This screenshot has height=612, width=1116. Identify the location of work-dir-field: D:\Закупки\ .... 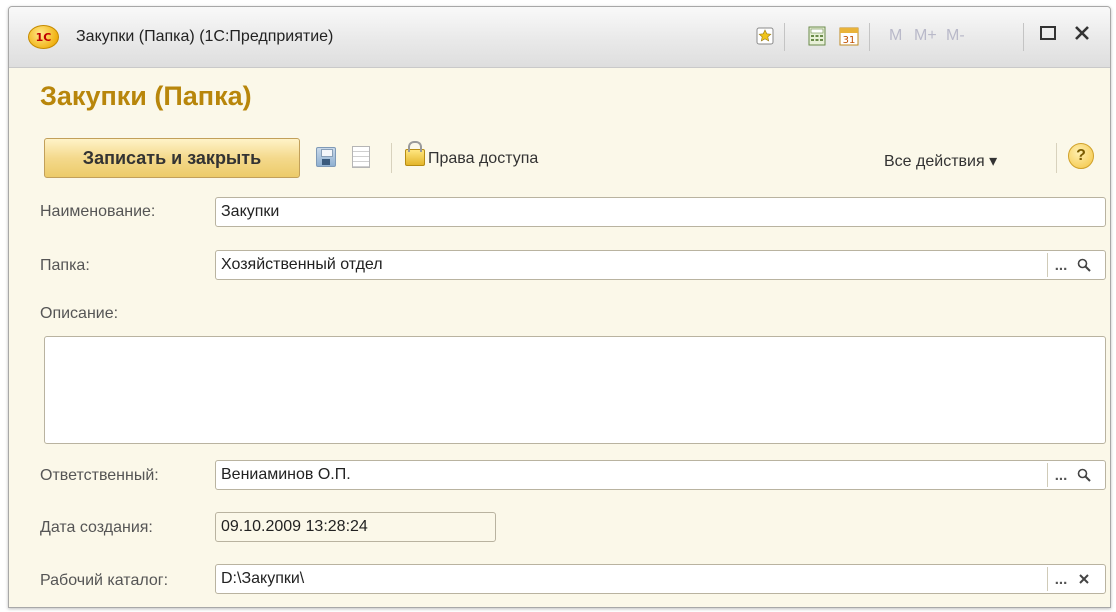
(660, 579).